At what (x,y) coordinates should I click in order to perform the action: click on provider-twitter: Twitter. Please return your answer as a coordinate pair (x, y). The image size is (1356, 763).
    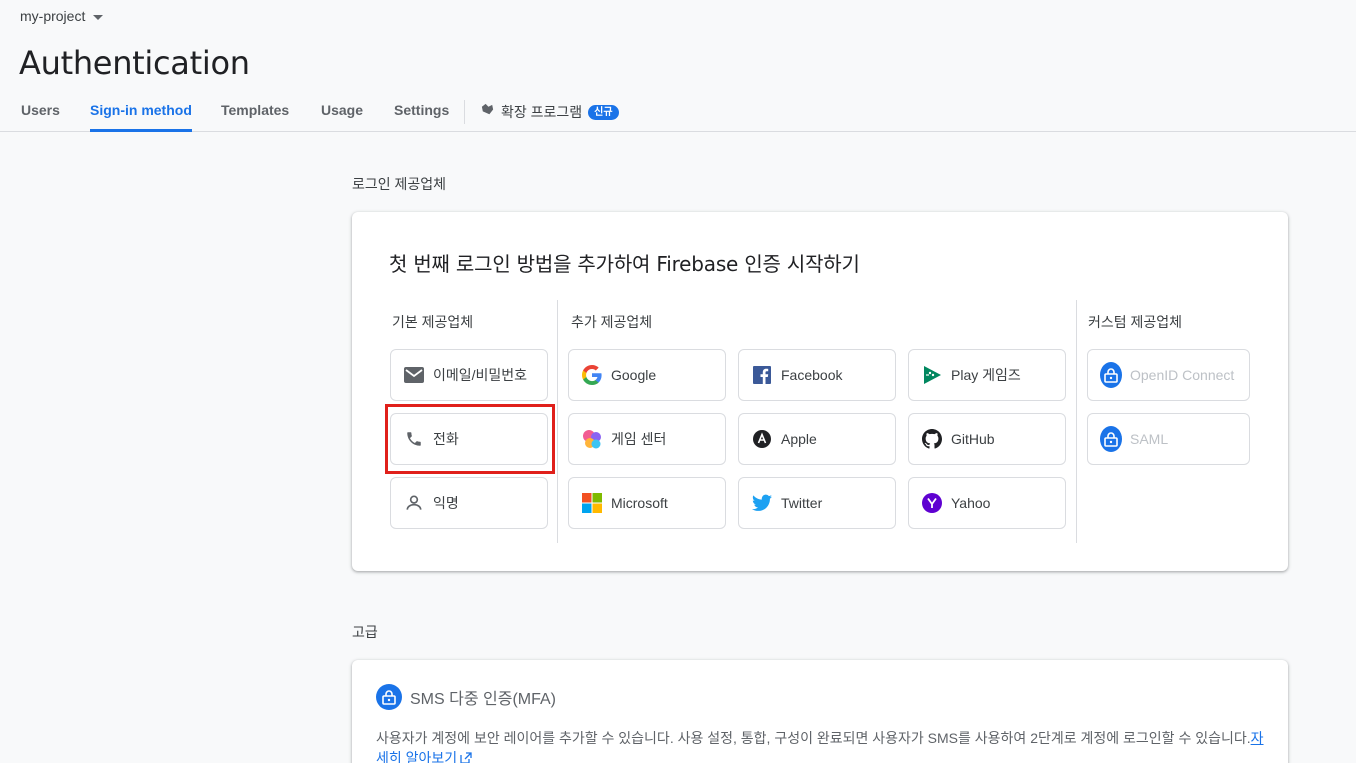
    Looking at the image, I should click on (817, 503).